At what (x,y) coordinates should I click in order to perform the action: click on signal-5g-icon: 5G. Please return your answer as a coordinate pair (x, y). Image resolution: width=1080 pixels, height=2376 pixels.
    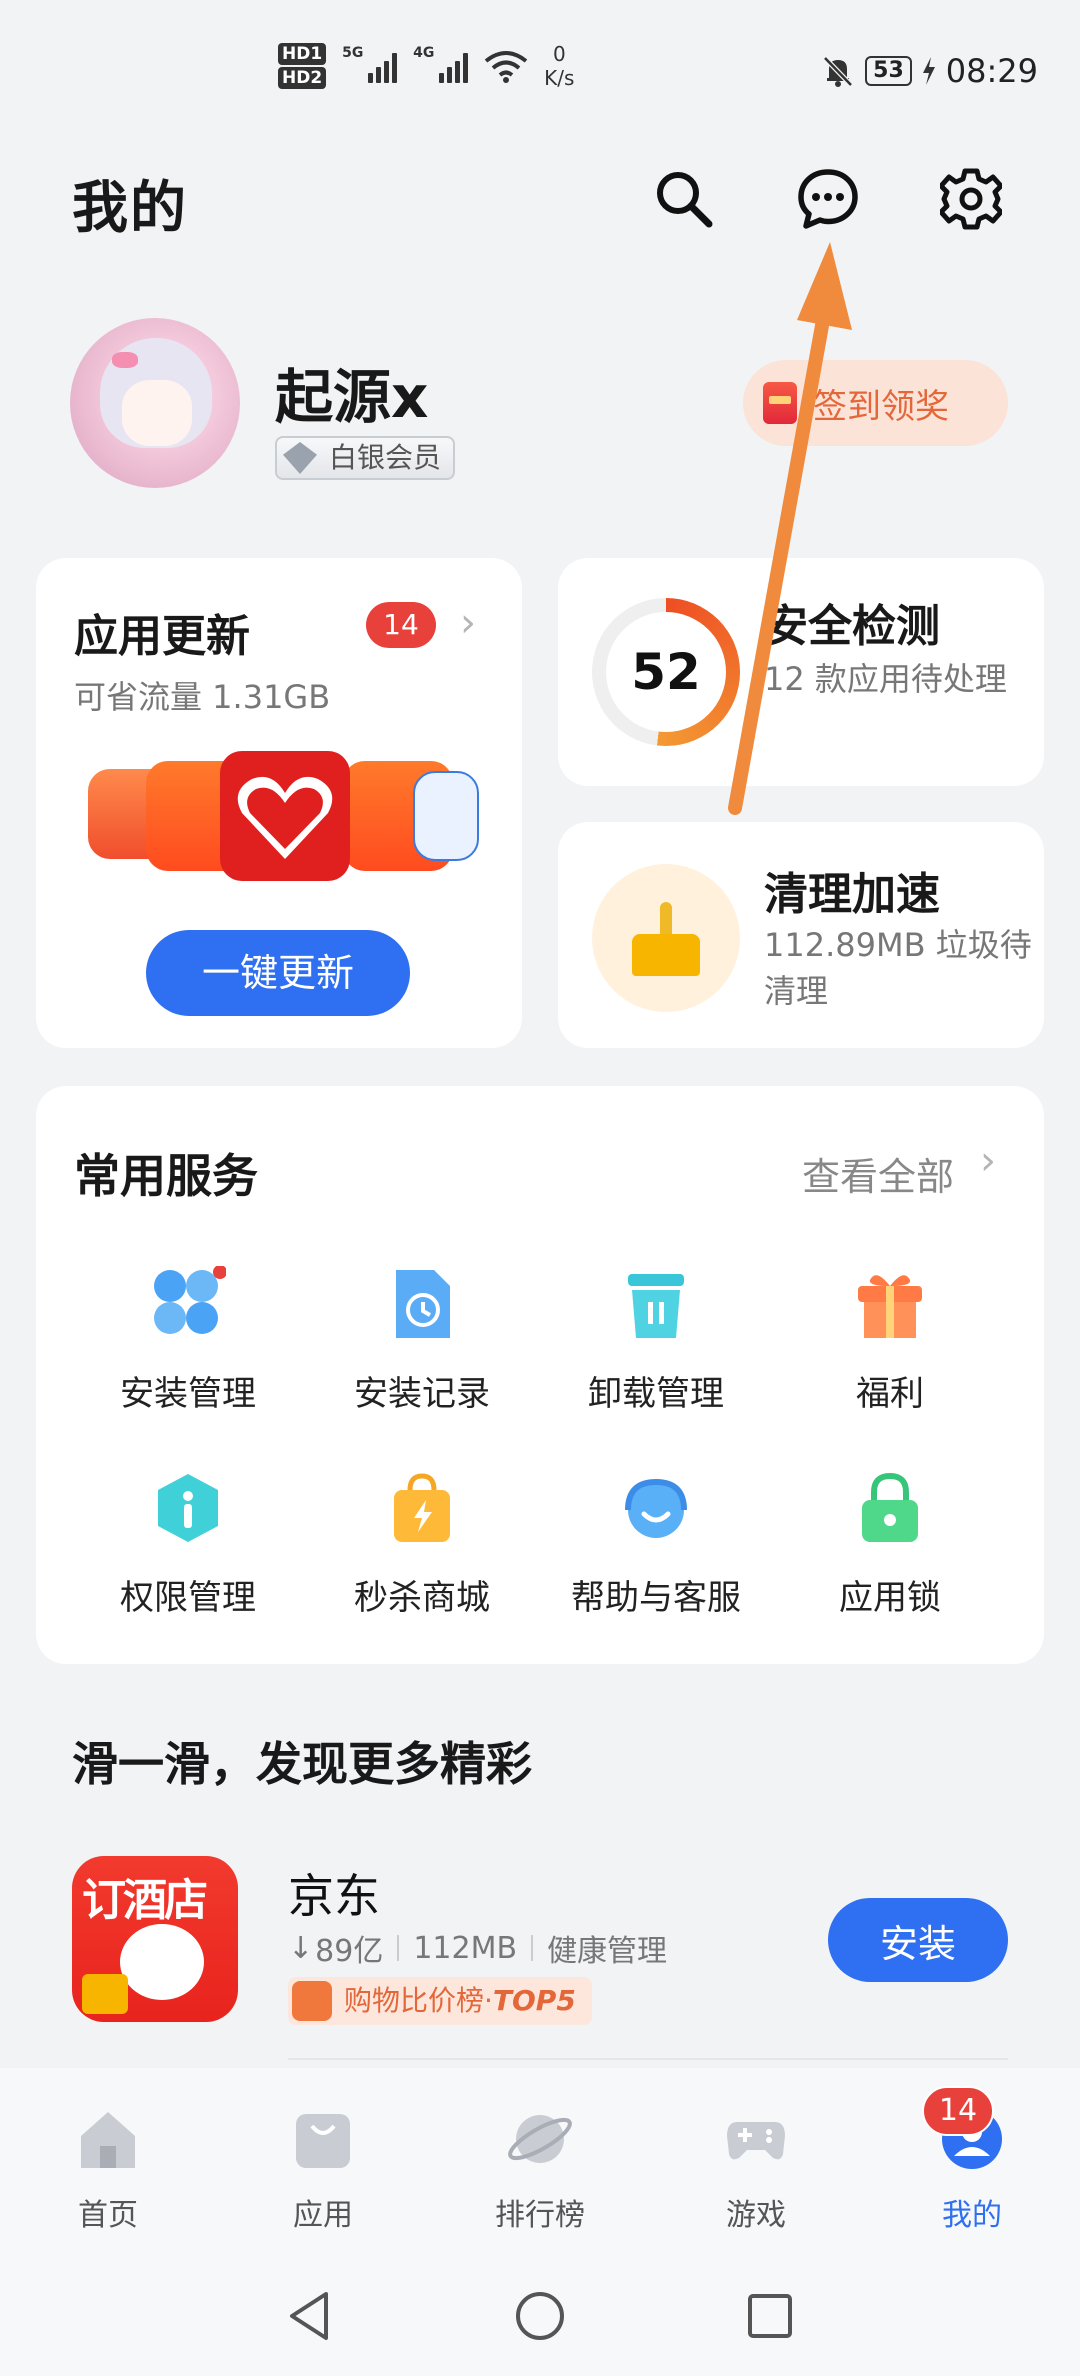
    Looking at the image, I should click on (370, 64).